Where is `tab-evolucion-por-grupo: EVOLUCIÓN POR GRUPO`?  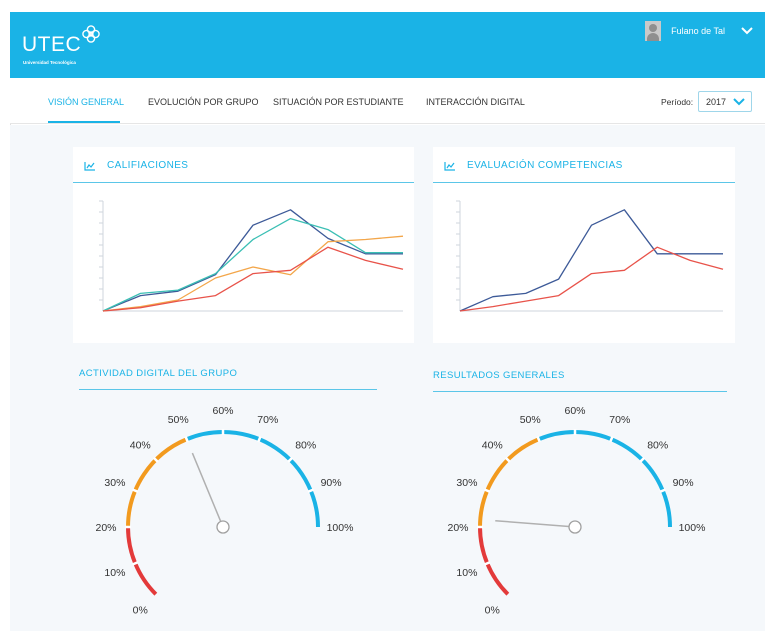
tab-evolucion-por-grupo: EVOLUCIÓN POR GRUPO is located at coordinates (203, 102).